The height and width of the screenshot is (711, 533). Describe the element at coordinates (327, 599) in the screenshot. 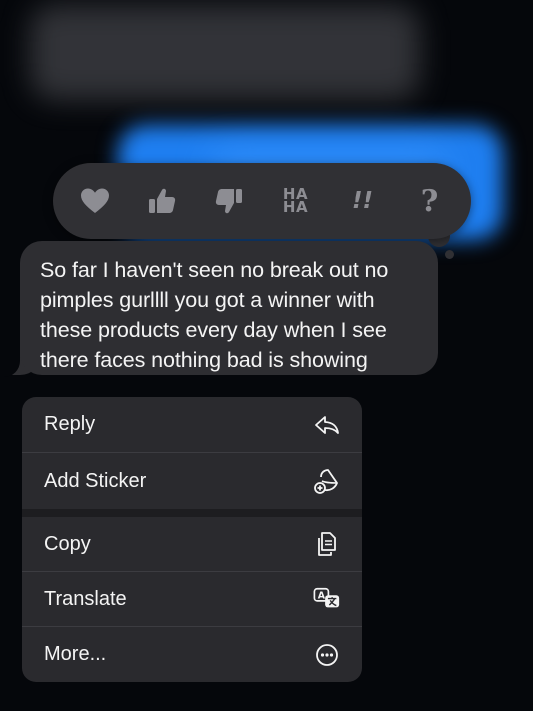

I see `translate-icon: A` at that location.